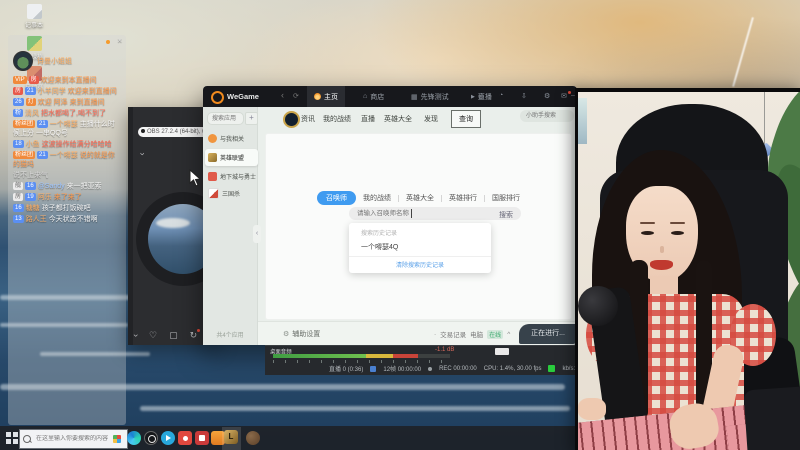 The height and width of the screenshot is (450, 800). What do you see at coordinates (231, 438) in the screenshot?
I see `active-app-slot: L` at bounding box center [231, 438].